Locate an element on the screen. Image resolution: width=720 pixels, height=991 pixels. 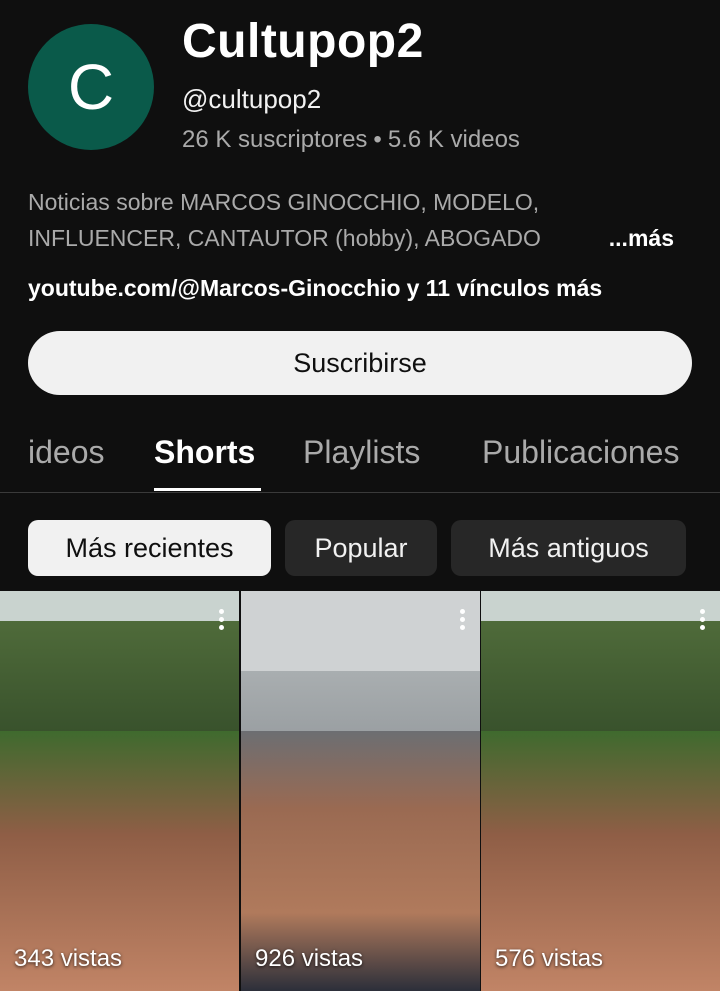
more-description-button: ...más is located at coordinates (639, 238).